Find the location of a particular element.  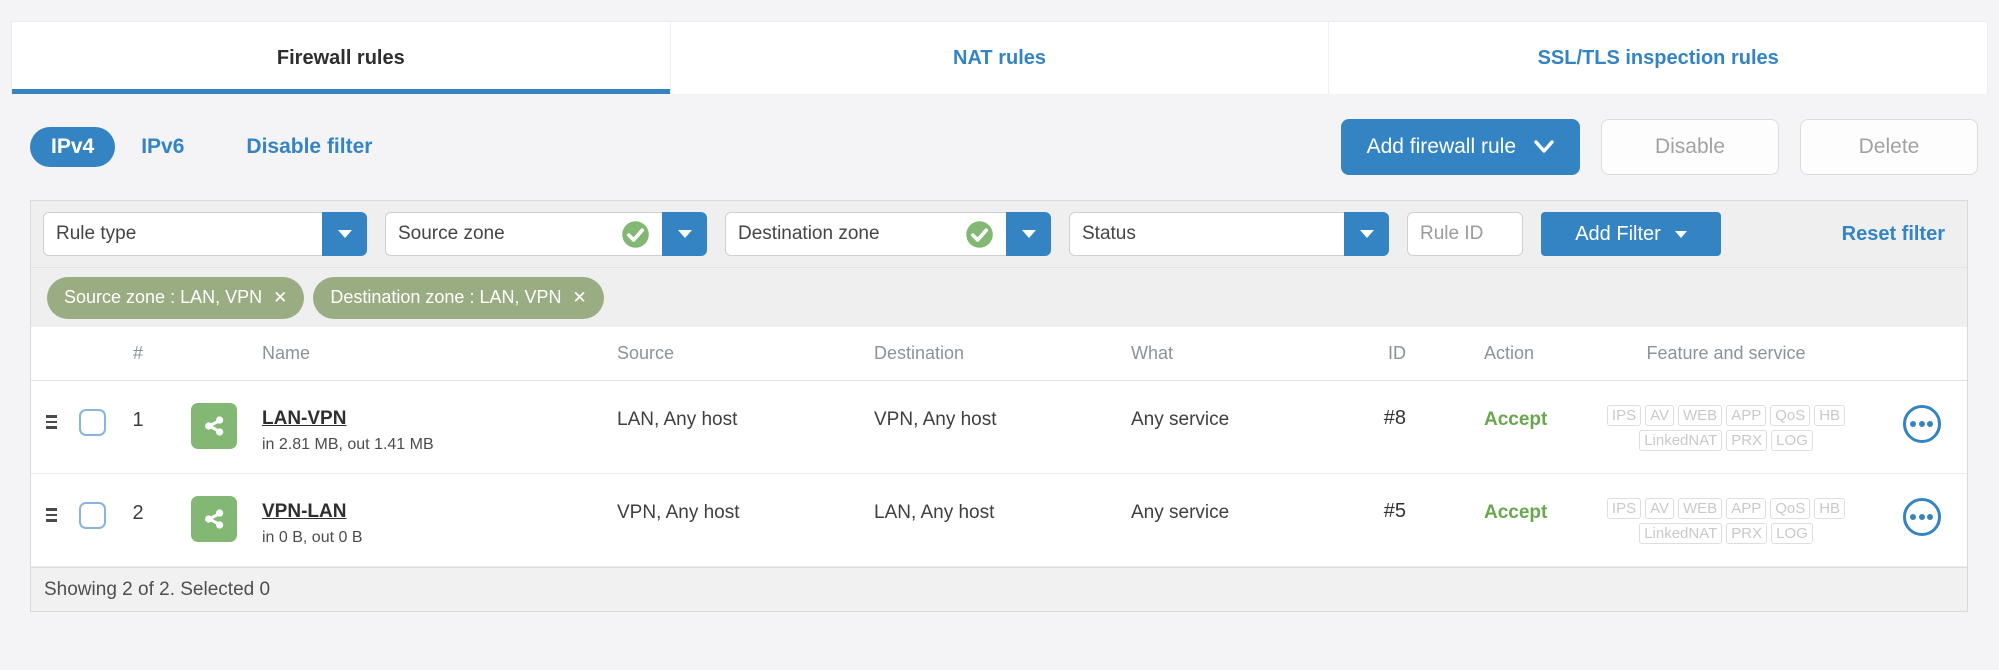

row-number: 1 is located at coordinates (138, 420).